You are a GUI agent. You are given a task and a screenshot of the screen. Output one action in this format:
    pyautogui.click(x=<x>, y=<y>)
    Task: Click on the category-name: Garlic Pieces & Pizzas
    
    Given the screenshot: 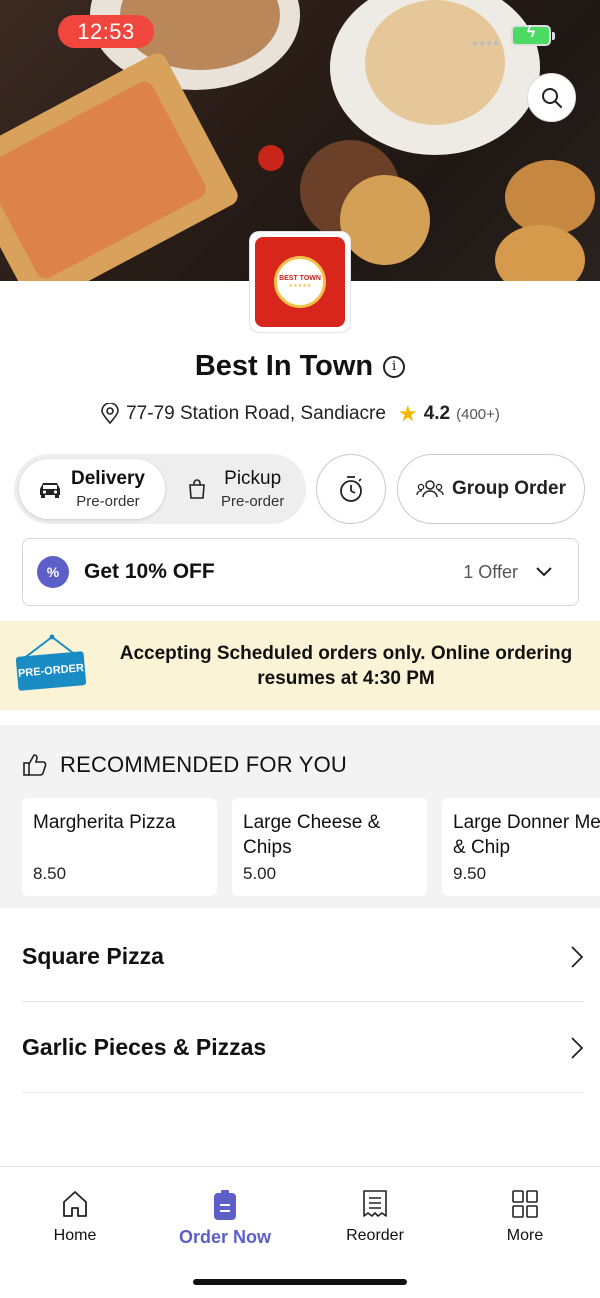 What is the action you would take?
    pyautogui.click(x=144, y=1047)
    